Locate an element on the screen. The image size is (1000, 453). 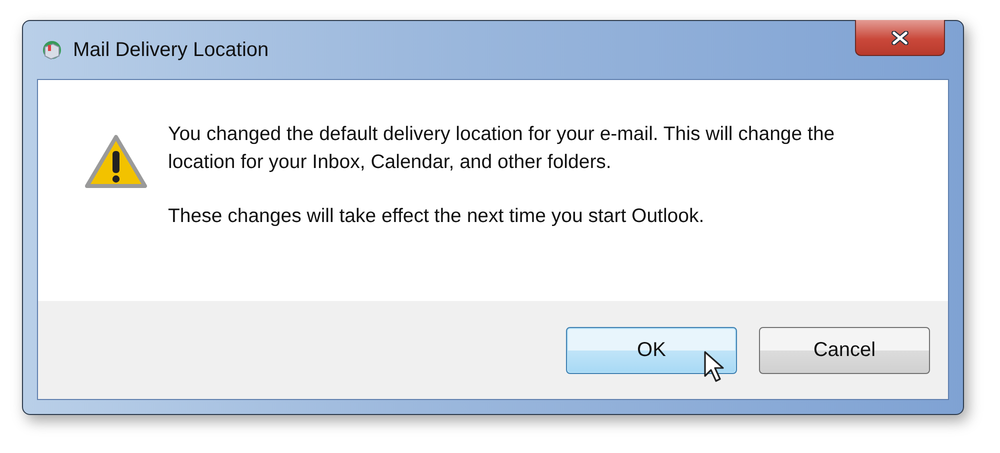
close-button is located at coordinates (900, 38).